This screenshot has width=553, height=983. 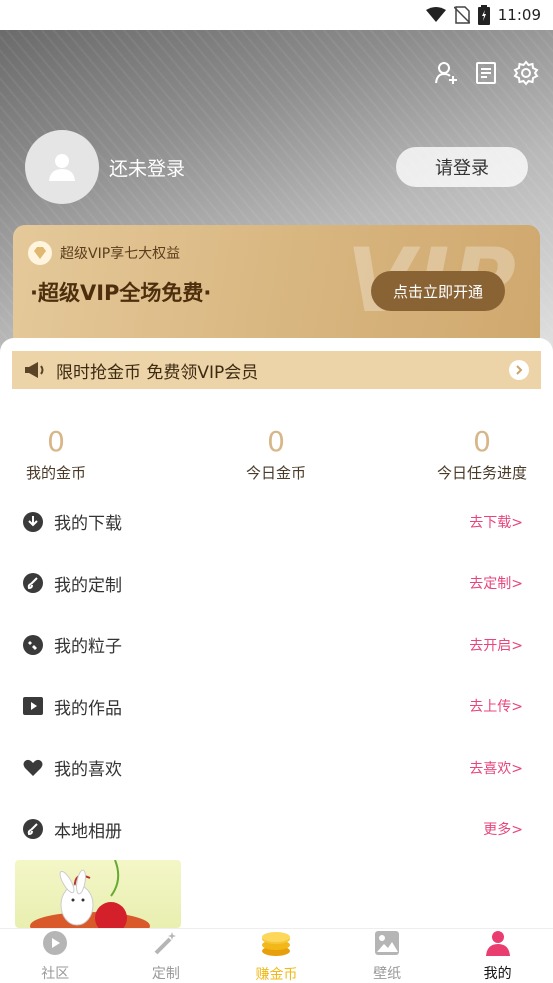 What do you see at coordinates (33, 768) in the screenshot?
I see `heart-icon` at bounding box center [33, 768].